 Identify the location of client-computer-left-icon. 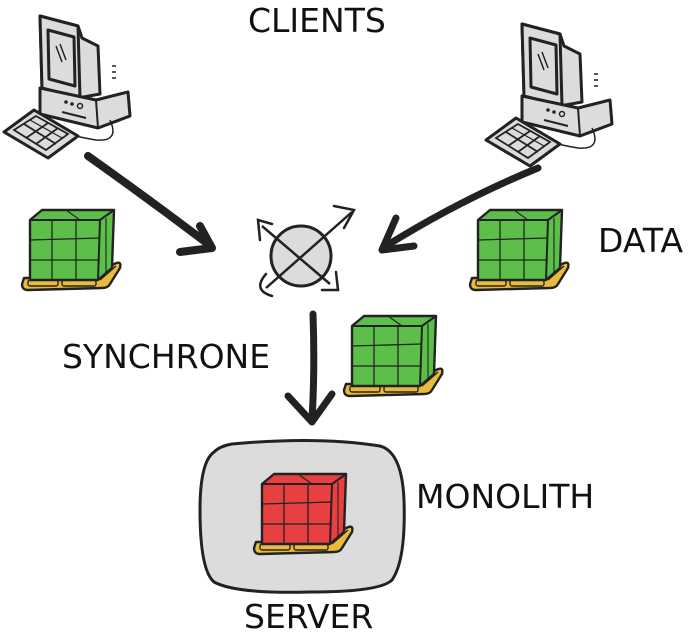
(67, 87).